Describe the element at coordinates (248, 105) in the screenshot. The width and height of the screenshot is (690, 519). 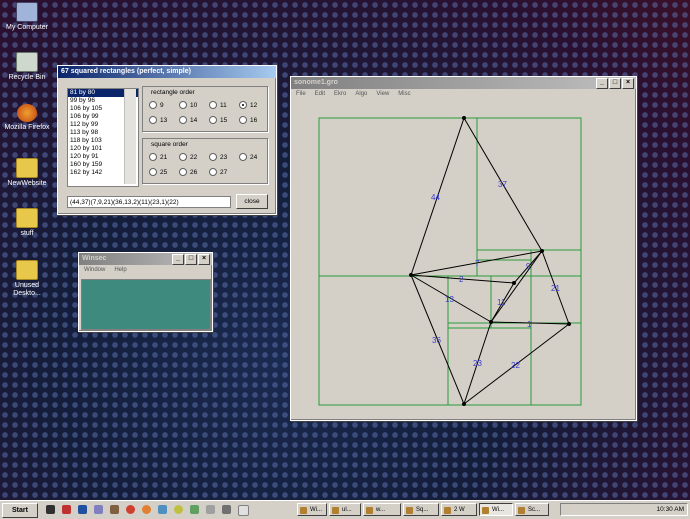
I see `rectangle-order-radio: 12` at that location.